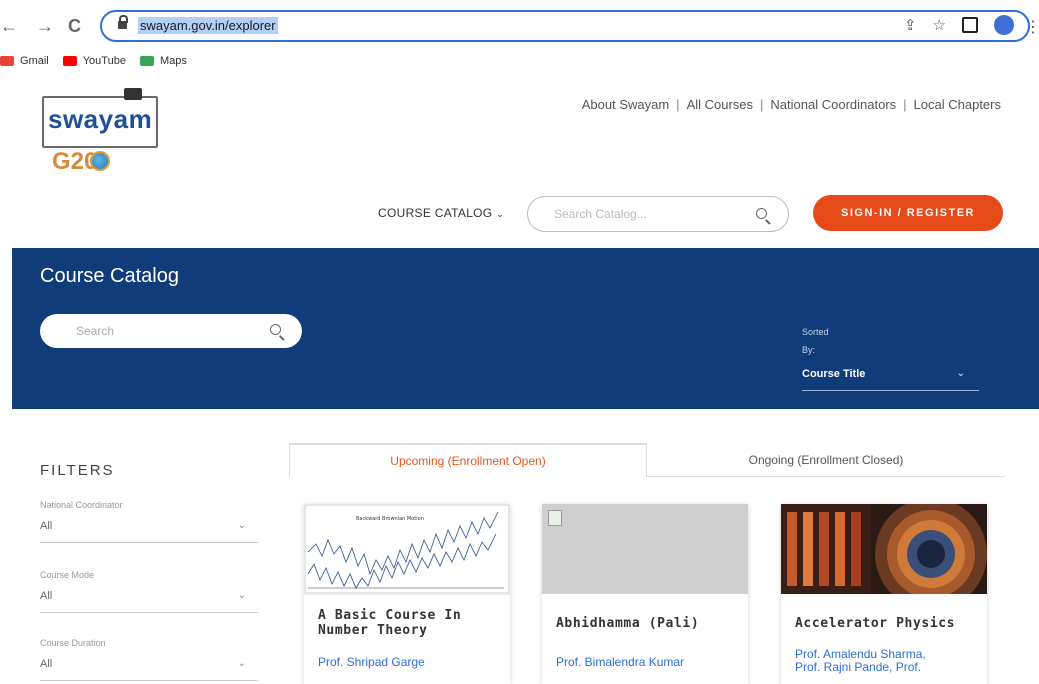 The image size is (1039, 684). I want to click on graduation-cap-icon, so click(133, 94).